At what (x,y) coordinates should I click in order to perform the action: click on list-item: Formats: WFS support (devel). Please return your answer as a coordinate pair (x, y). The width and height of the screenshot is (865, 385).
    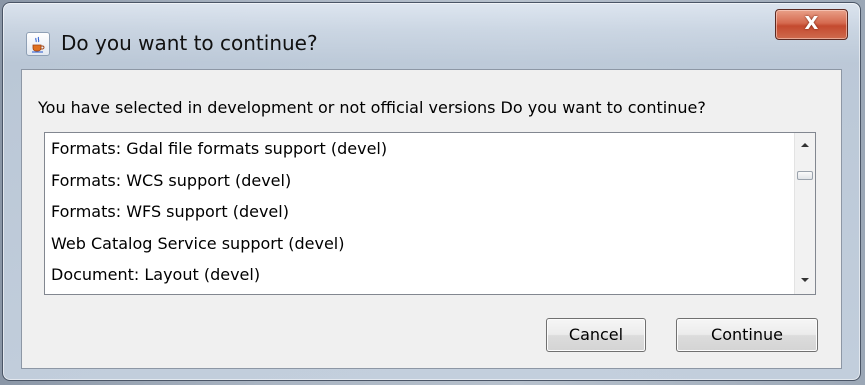
    Looking at the image, I should click on (420, 212).